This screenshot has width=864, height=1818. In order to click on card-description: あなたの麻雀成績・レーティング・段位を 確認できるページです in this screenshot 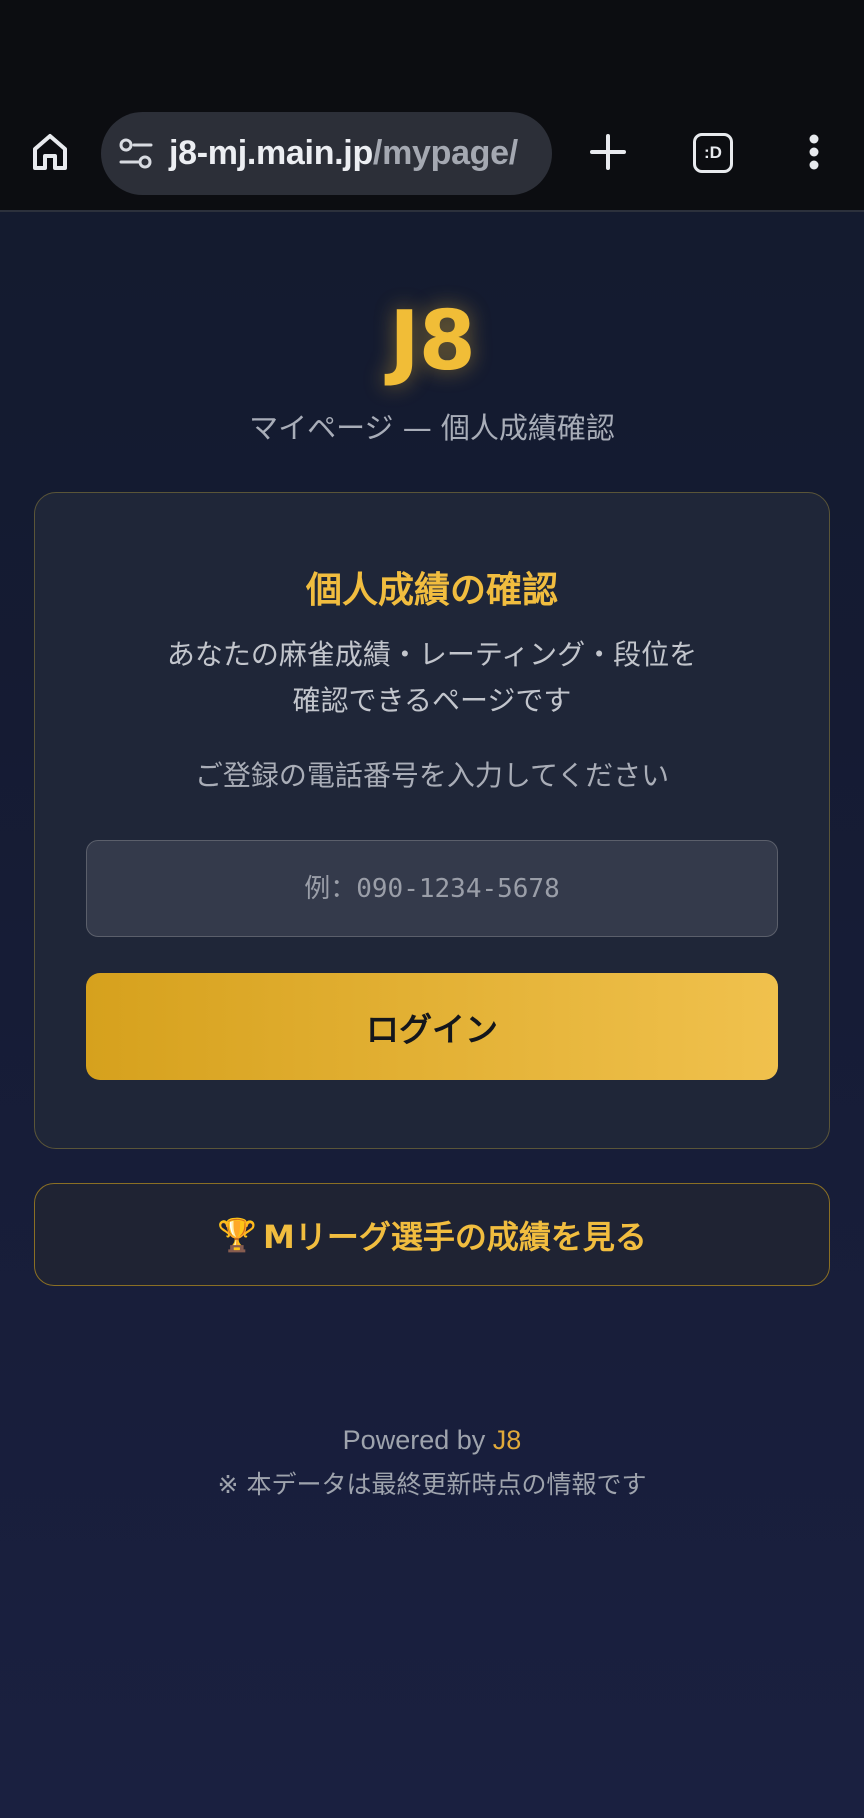, I will do `click(432, 678)`.